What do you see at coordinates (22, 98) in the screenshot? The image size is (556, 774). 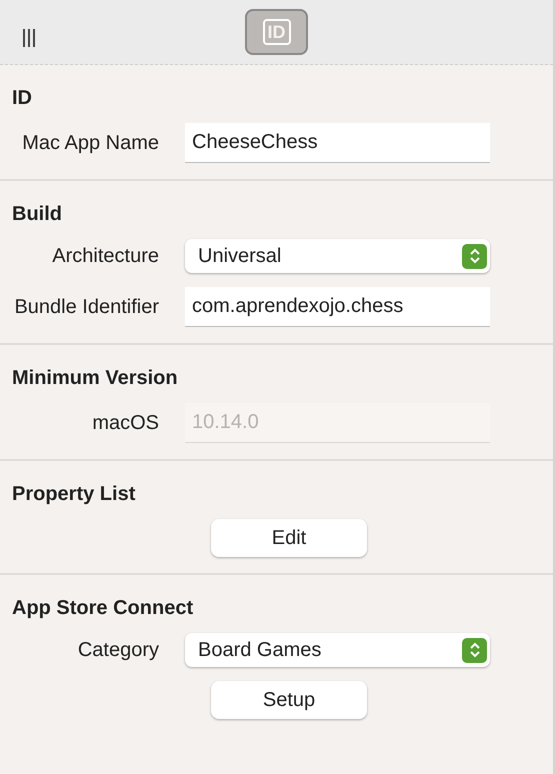 I see `section-heading: ID` at bounding box center [22, 98].